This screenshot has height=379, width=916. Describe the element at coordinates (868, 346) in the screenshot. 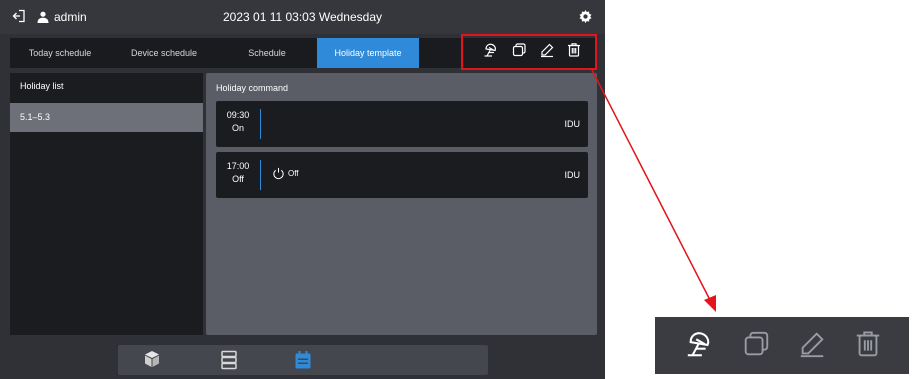

I see `delete-icon` at that location.